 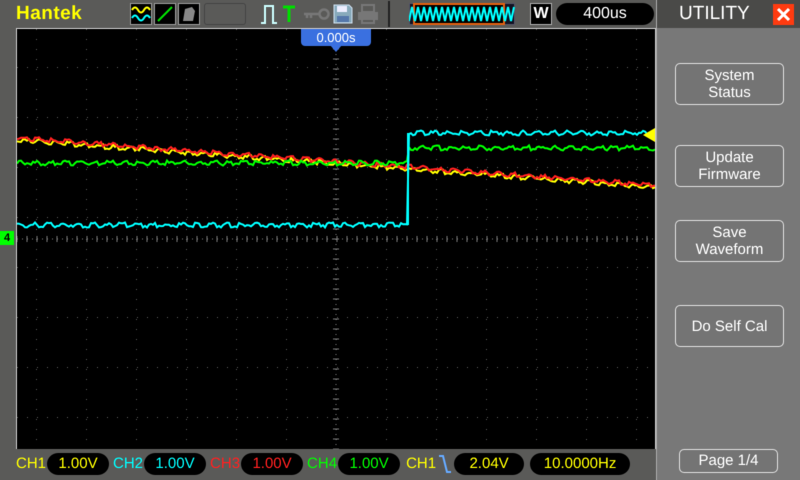 What do you see at coordinates (165, 14) in the screenshot?
I see `xy-mode-icon` at bounding box center [165, 14].